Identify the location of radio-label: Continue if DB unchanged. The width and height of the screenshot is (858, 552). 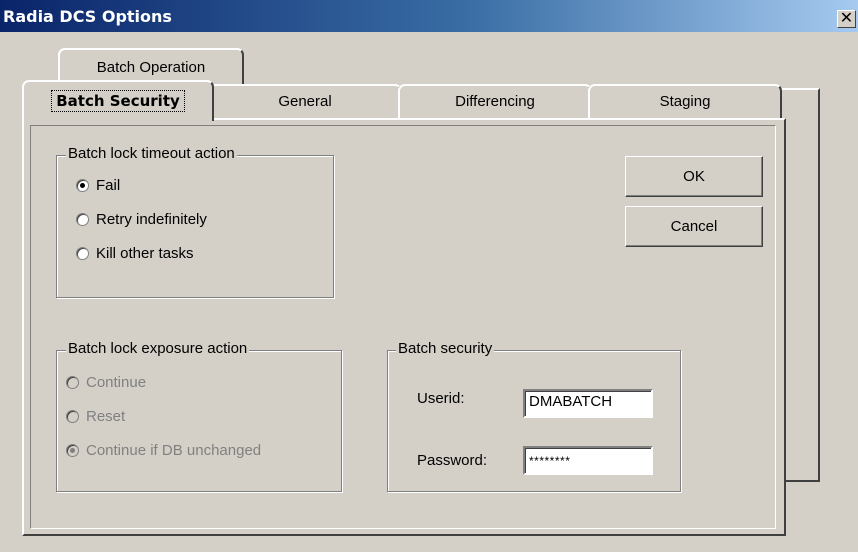
(174, 450).